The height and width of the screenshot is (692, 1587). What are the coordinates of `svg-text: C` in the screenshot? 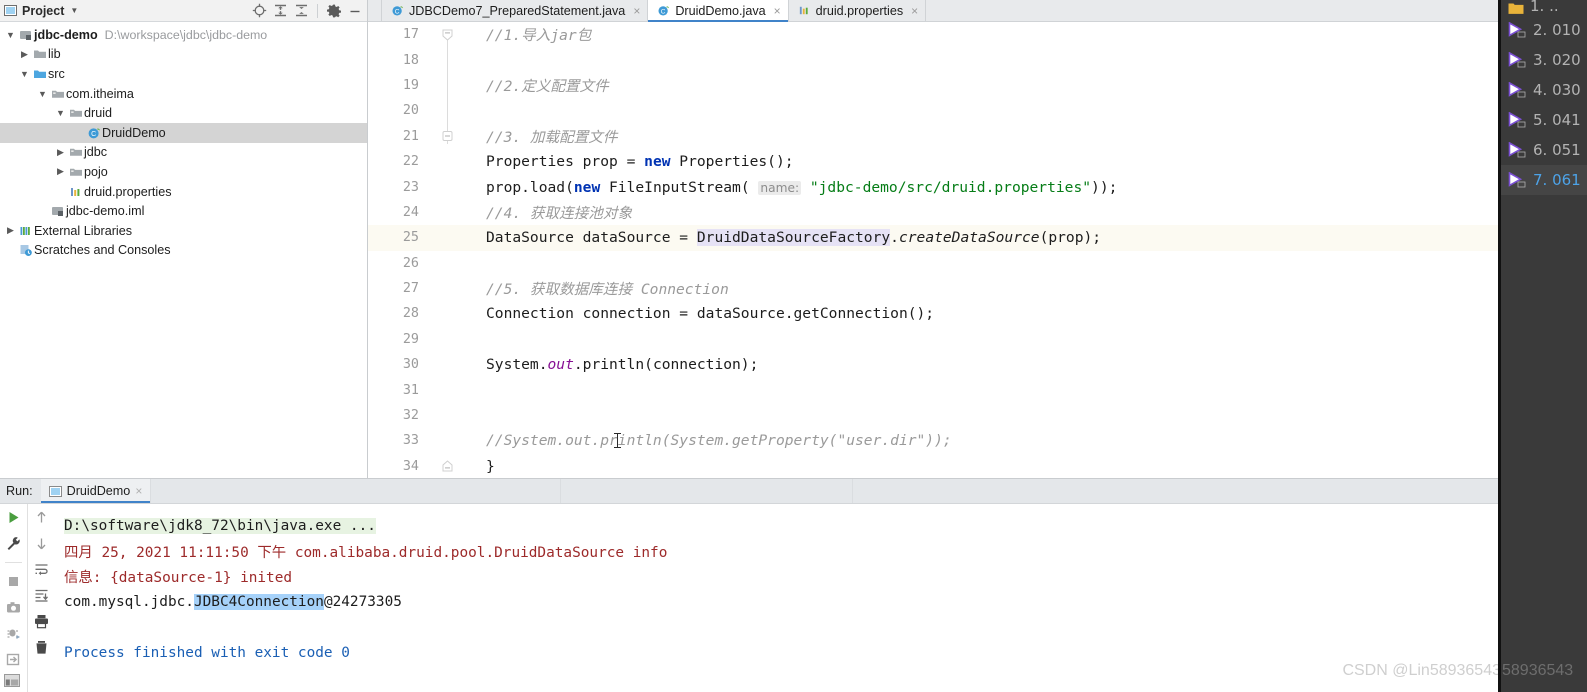 It's located at (93, 134).